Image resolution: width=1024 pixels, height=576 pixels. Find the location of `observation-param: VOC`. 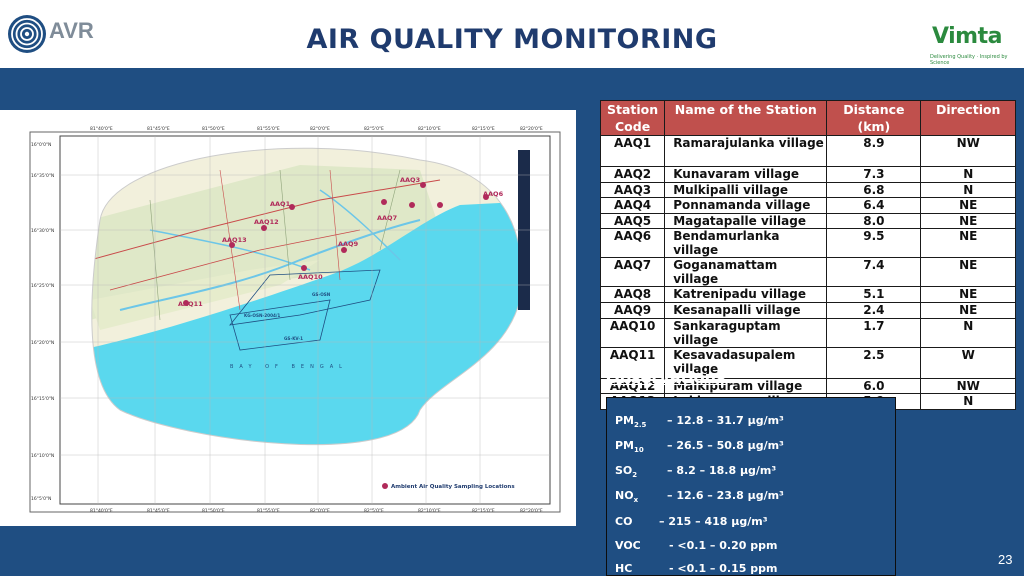

observation-param: VOC is located at coordinates (628, 545).